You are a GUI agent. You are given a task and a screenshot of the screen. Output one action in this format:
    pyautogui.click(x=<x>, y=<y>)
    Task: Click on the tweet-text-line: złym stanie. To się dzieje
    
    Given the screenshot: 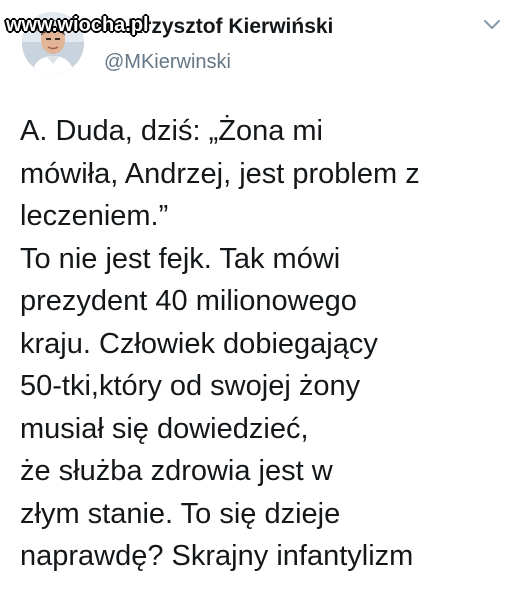 What is the action you would take?
    pyautogui.click(x=180, y=513)
    